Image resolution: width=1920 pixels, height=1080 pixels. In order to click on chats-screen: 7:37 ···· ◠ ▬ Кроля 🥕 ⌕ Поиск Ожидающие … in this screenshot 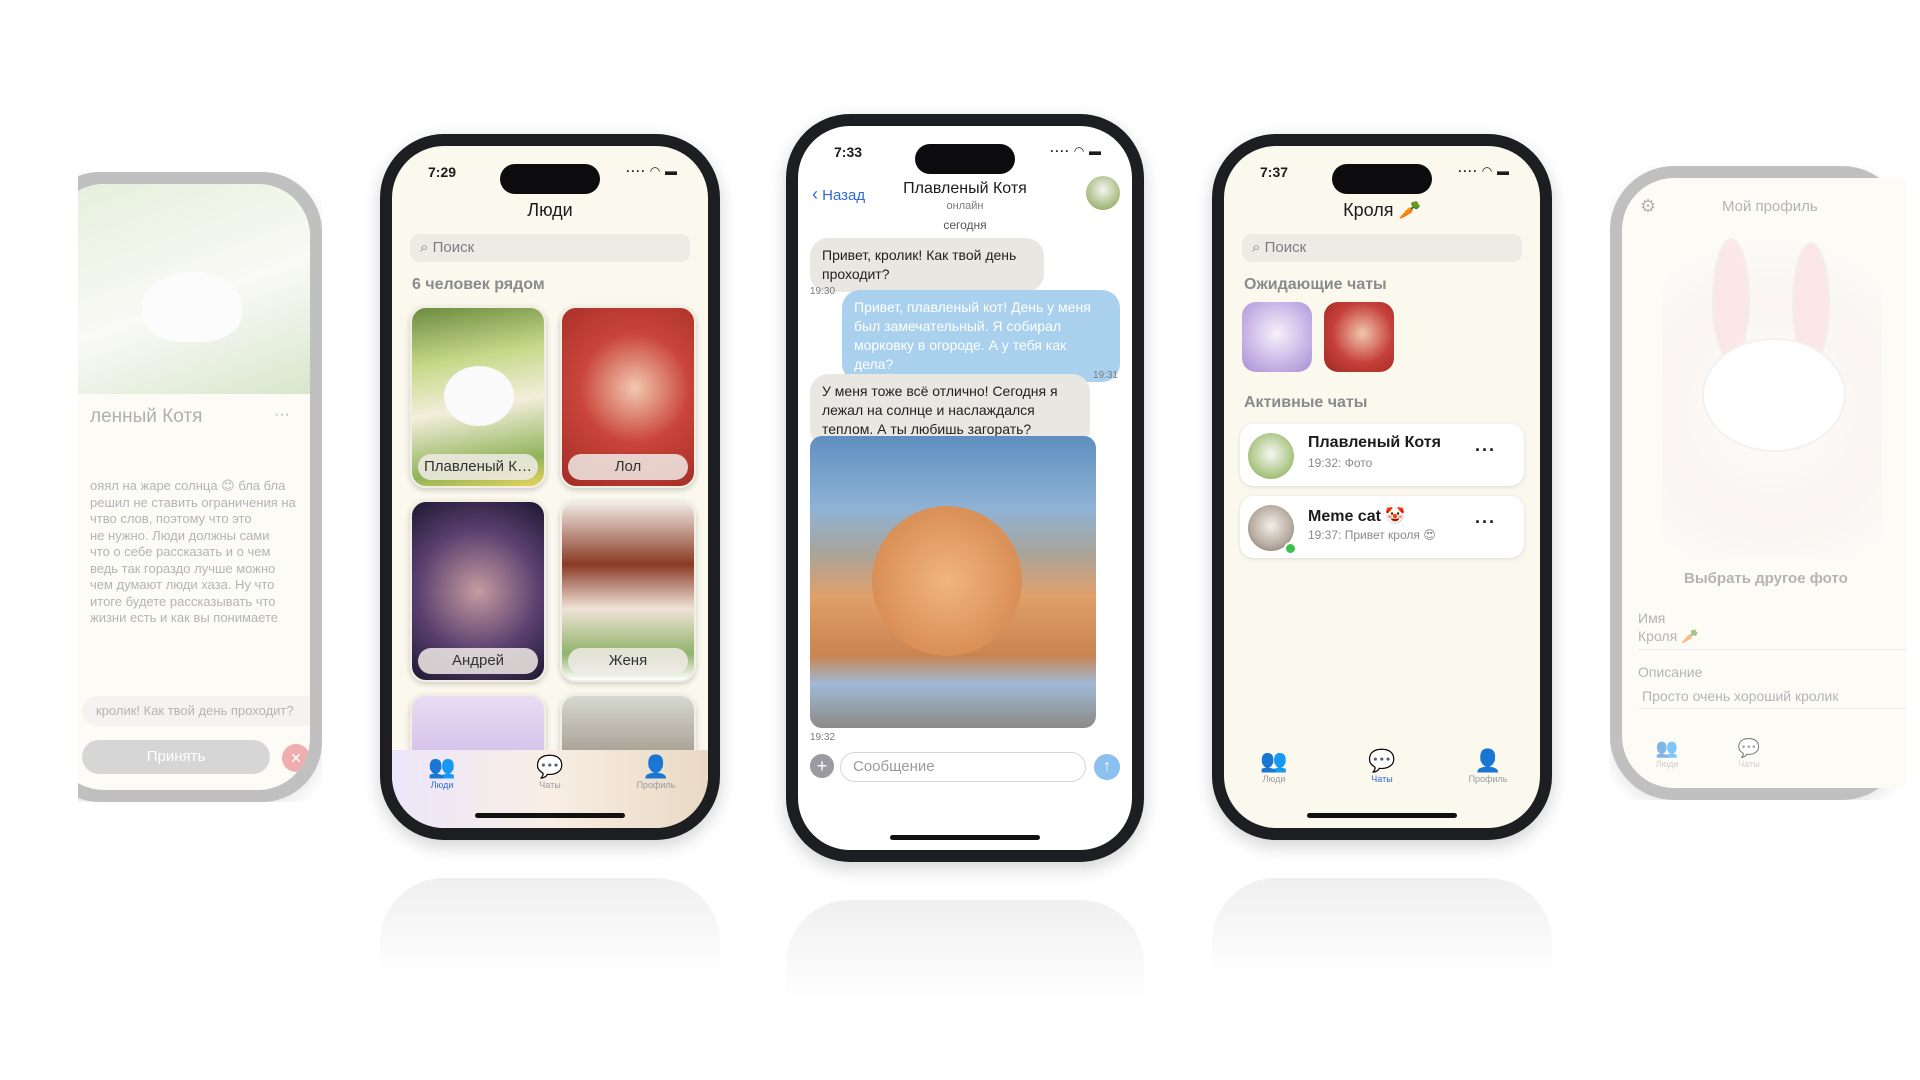, I will do `click(1382, 487)`.